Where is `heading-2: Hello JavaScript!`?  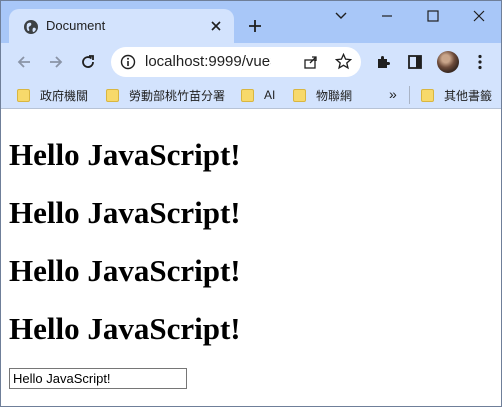 heading-2: Hello JavaScript! is located at coordinates (125, 212).